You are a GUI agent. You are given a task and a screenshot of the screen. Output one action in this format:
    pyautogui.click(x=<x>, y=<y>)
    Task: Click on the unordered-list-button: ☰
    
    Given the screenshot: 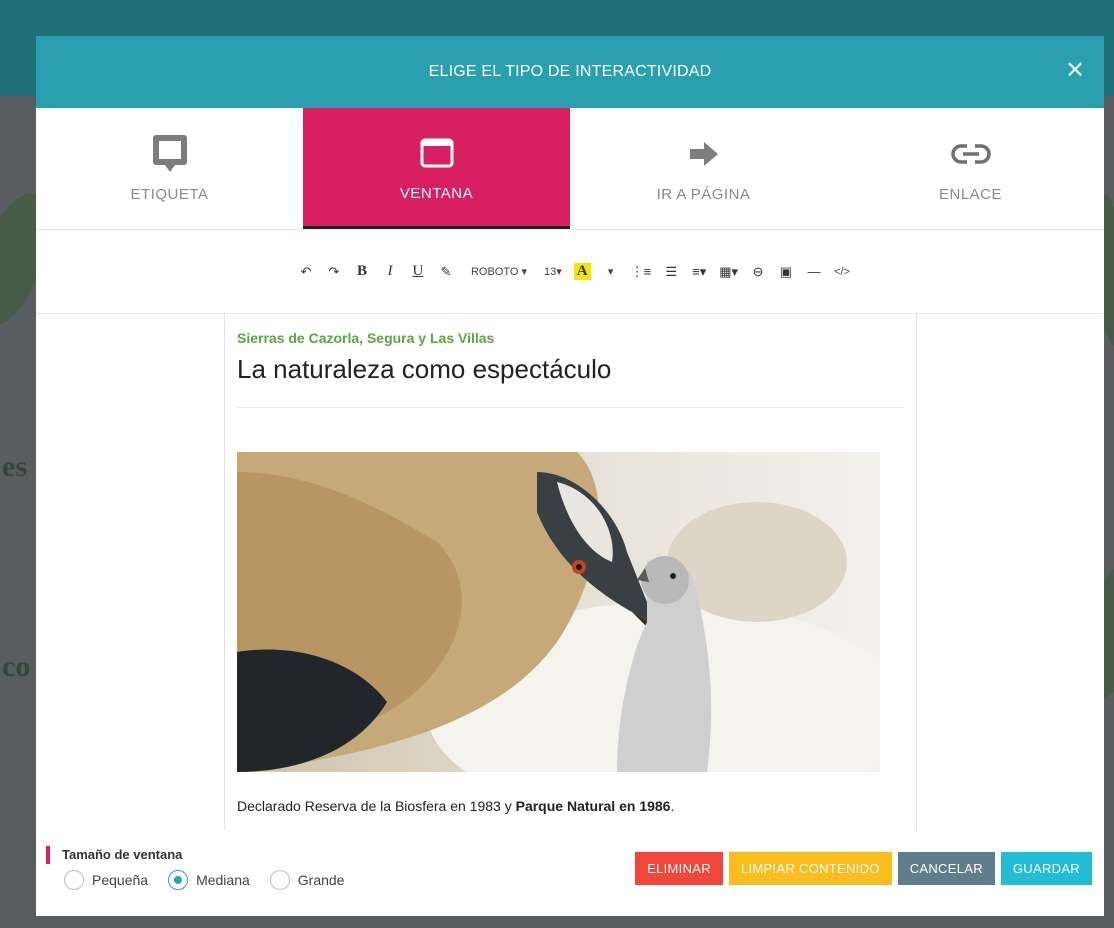 What is the action you would take?
    pyautogui.click(x=671, y=272)
    